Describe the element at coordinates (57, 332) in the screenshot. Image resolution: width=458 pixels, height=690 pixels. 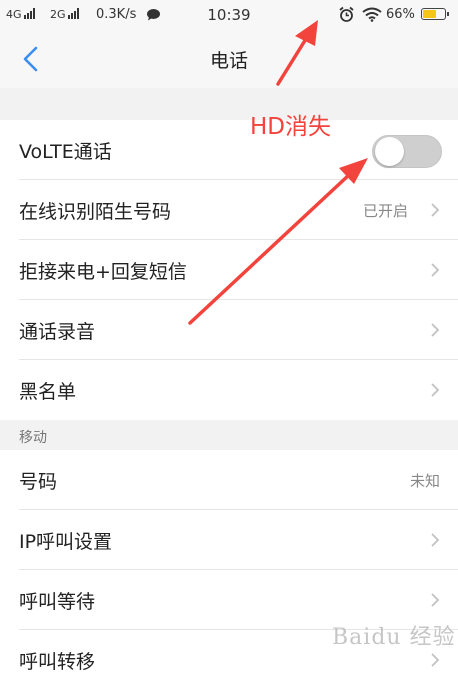
I see `setting-label: 通话录音` at that location.